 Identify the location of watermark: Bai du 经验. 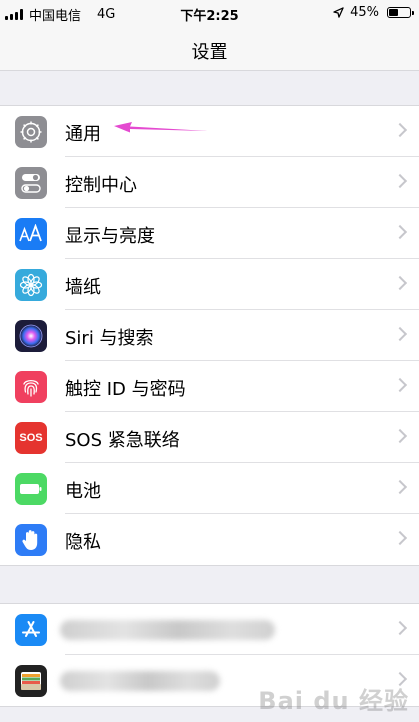
(333, 701).